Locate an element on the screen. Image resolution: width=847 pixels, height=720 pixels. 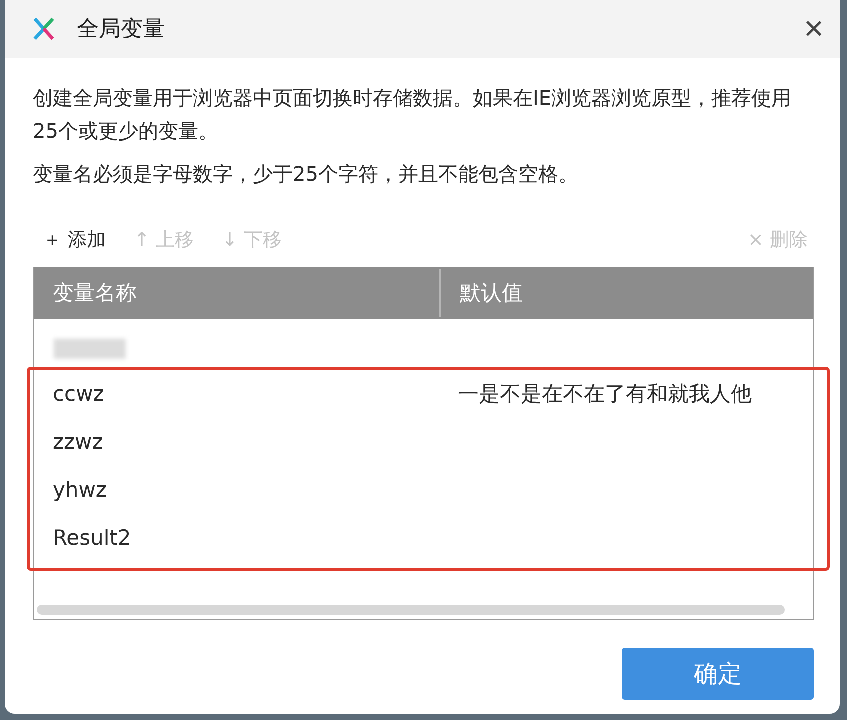
description-text: 变量名必须是字母数字，少于25个字符，并且不能包含空格。 is located at coordinates (306, 174).